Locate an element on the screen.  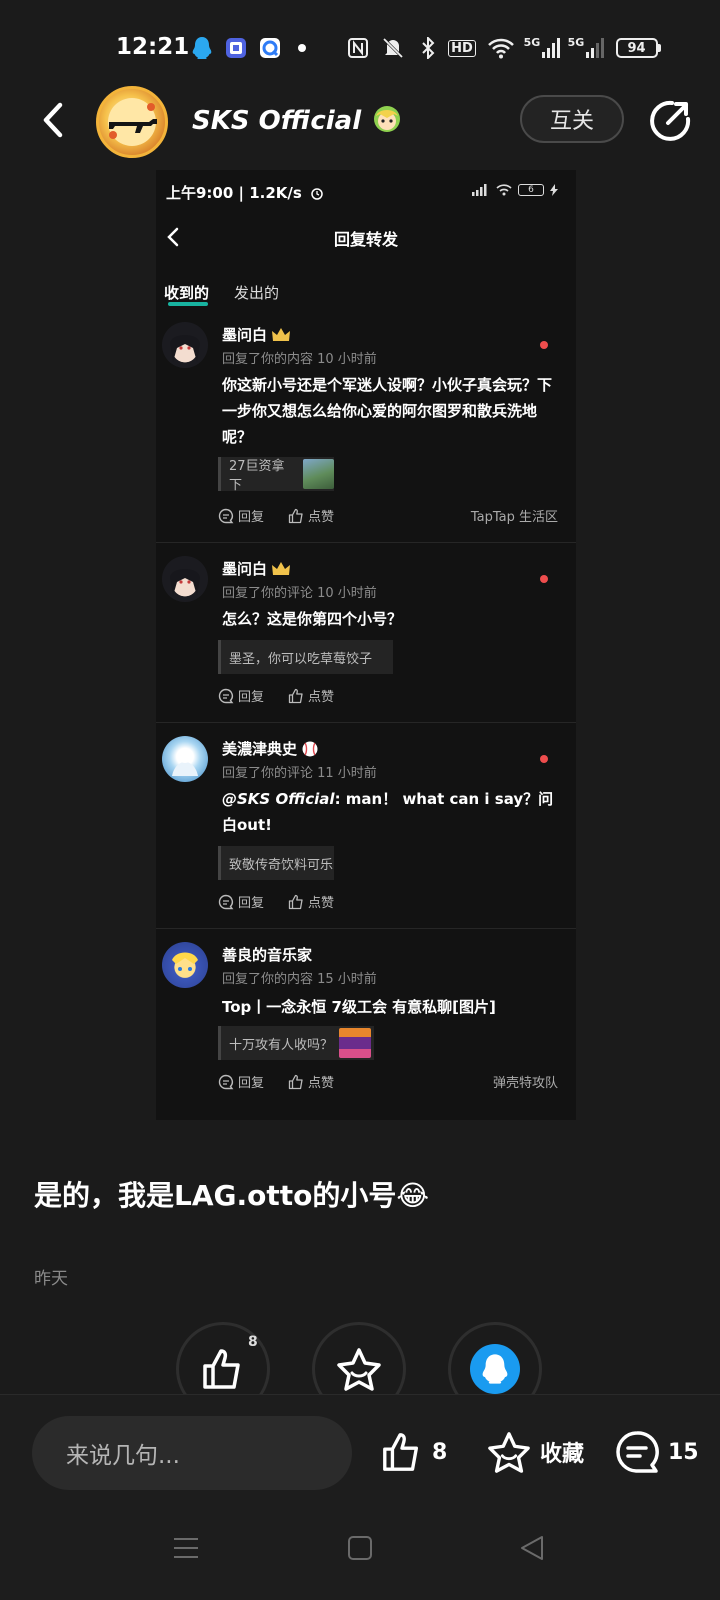
tieba-notification-icon is located at coordinates (236, 48).